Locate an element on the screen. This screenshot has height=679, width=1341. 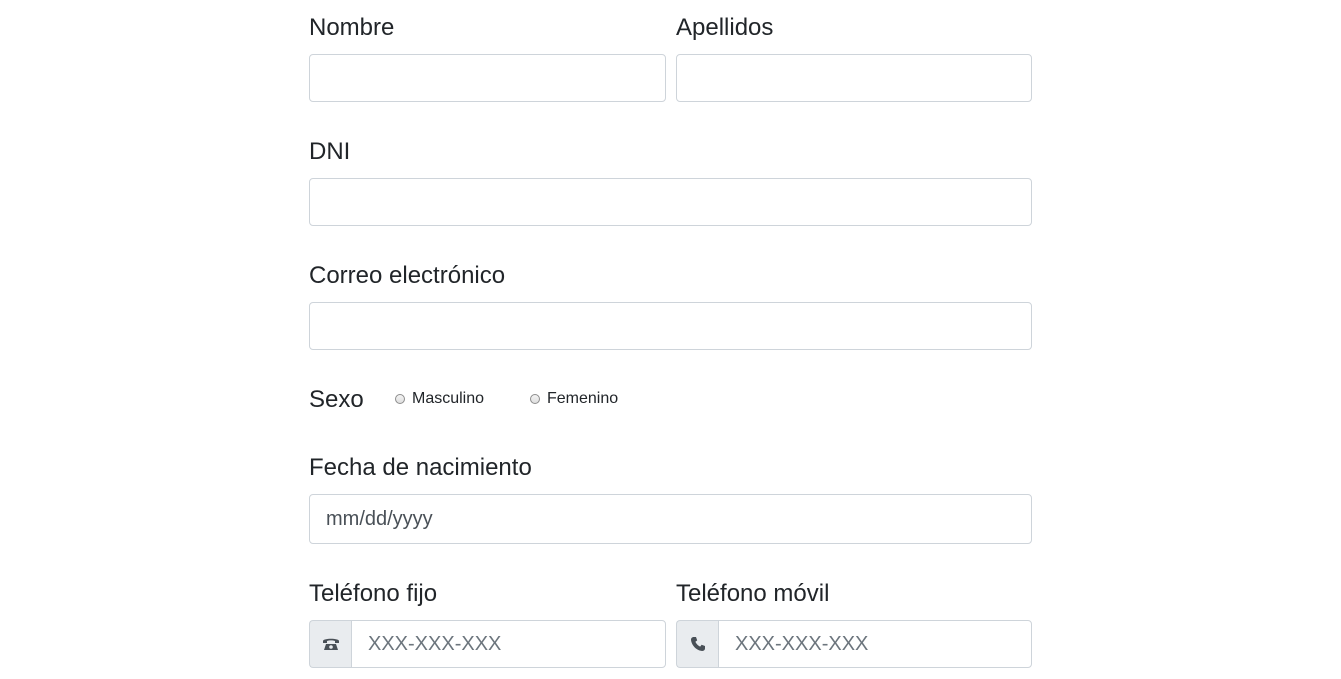
sex-option-female-label: Femenino is located at coordinates (583, 398).